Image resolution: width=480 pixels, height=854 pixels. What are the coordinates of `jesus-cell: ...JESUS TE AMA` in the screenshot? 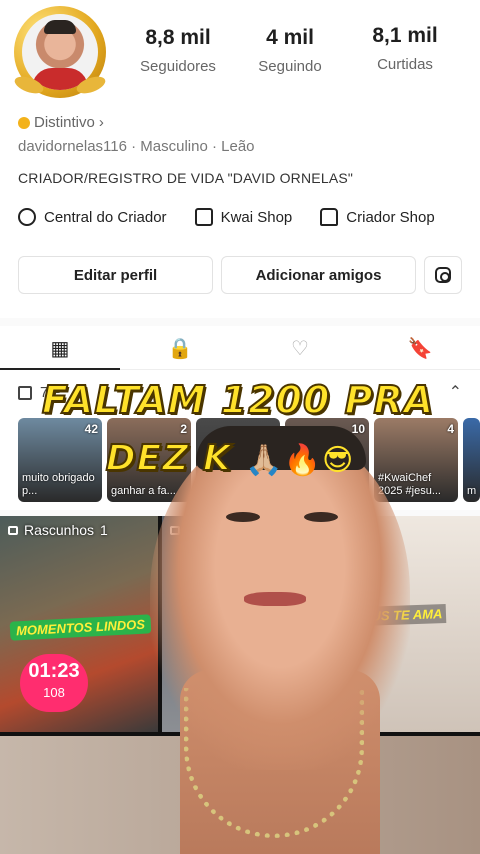 It's located at (402, 624).